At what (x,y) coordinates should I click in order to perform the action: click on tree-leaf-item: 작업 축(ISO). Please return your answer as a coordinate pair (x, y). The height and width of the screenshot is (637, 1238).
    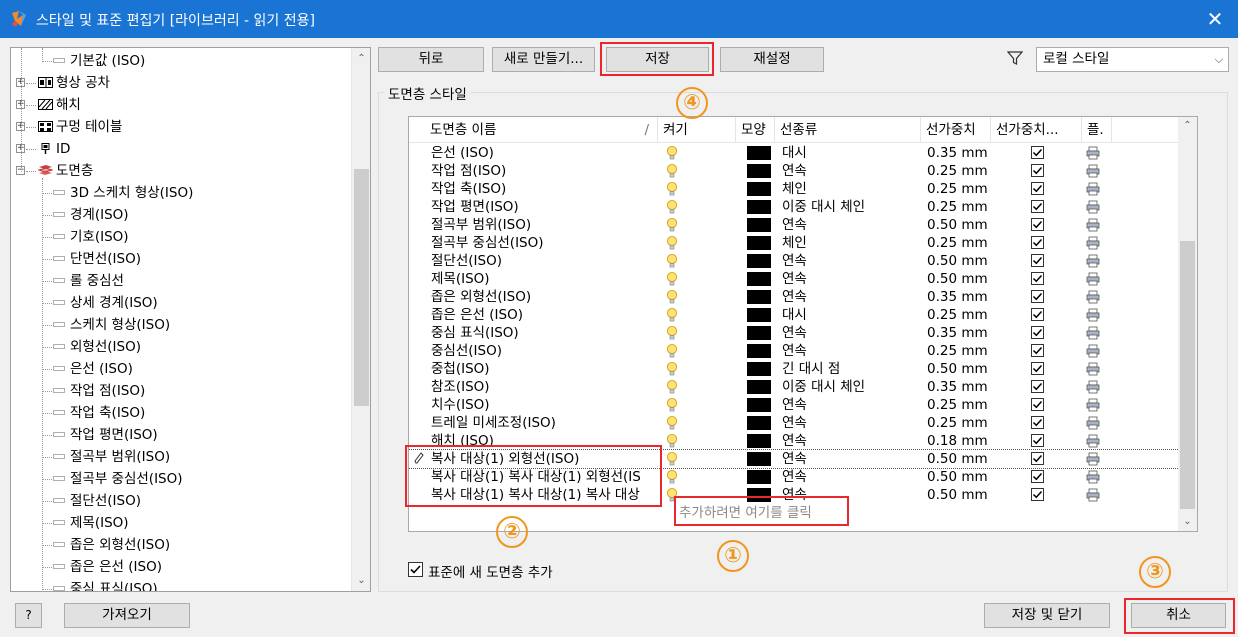
    Looking at the image, I should click on (99, 413).